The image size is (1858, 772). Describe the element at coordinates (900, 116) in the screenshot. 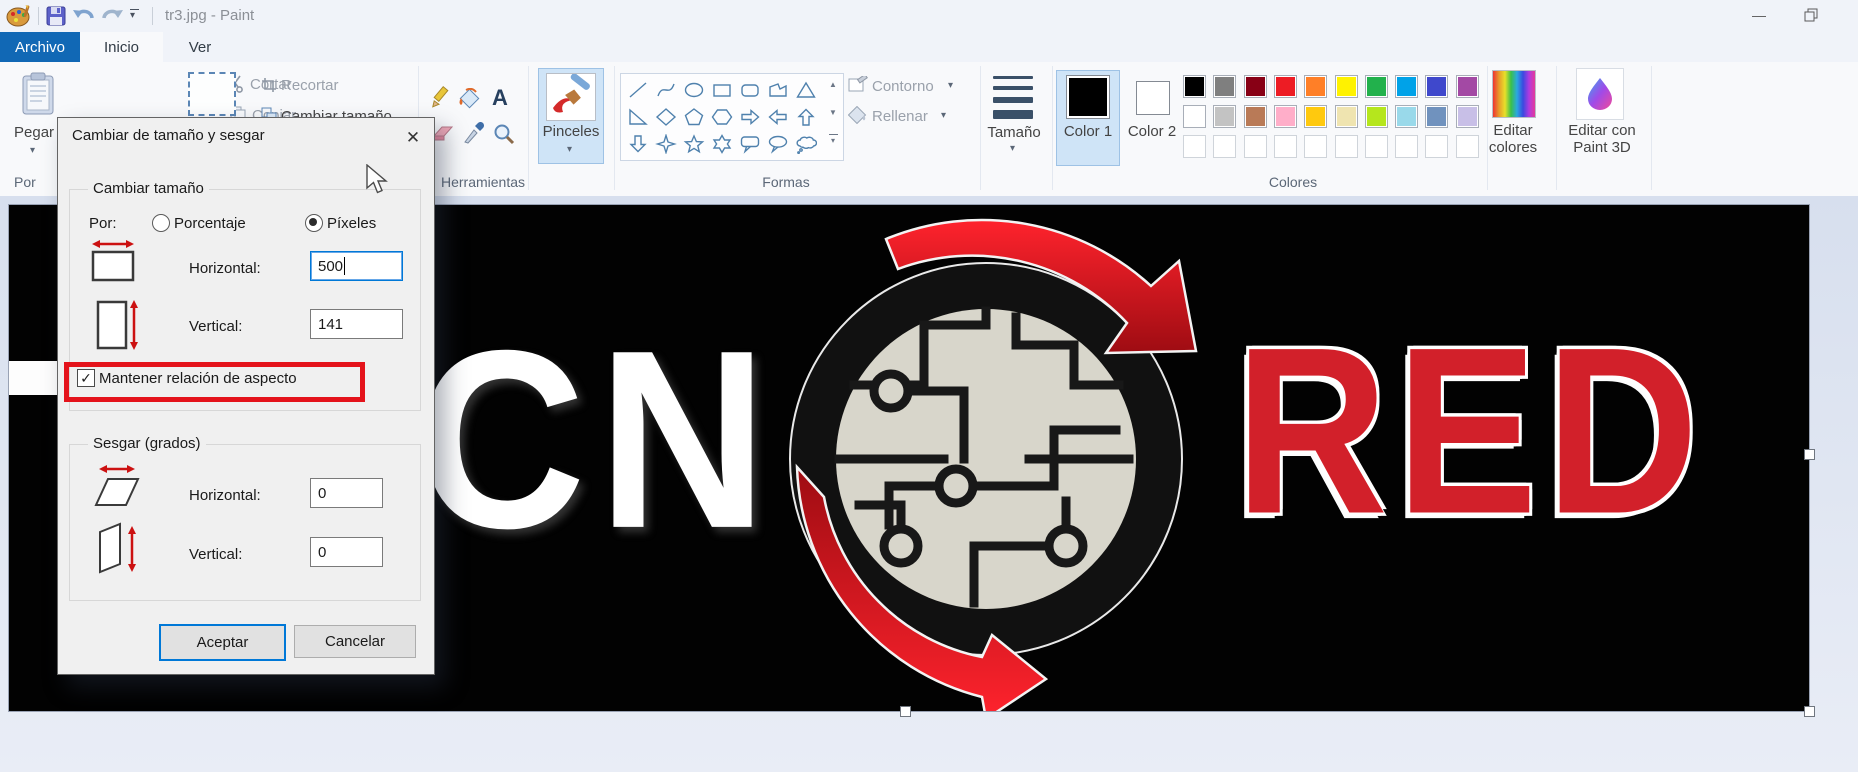

I see `fill-shape-label: Rellenar` at that location.